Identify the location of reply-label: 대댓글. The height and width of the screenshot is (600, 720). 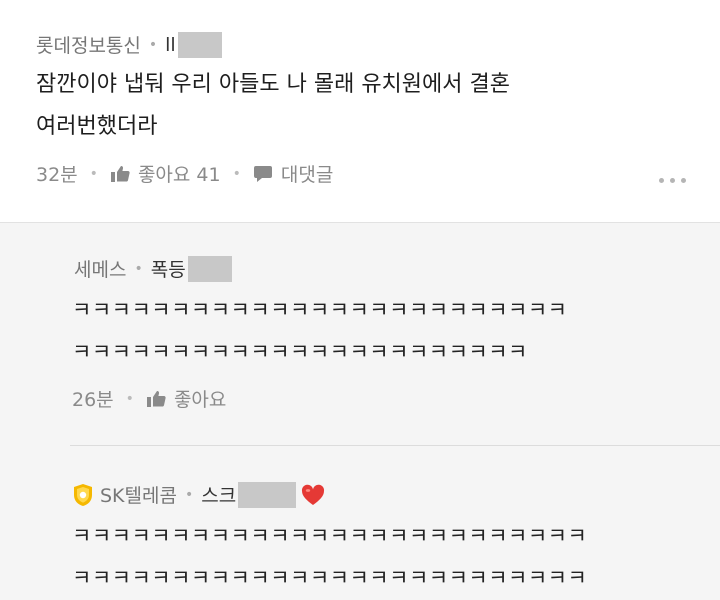
(307, 175).